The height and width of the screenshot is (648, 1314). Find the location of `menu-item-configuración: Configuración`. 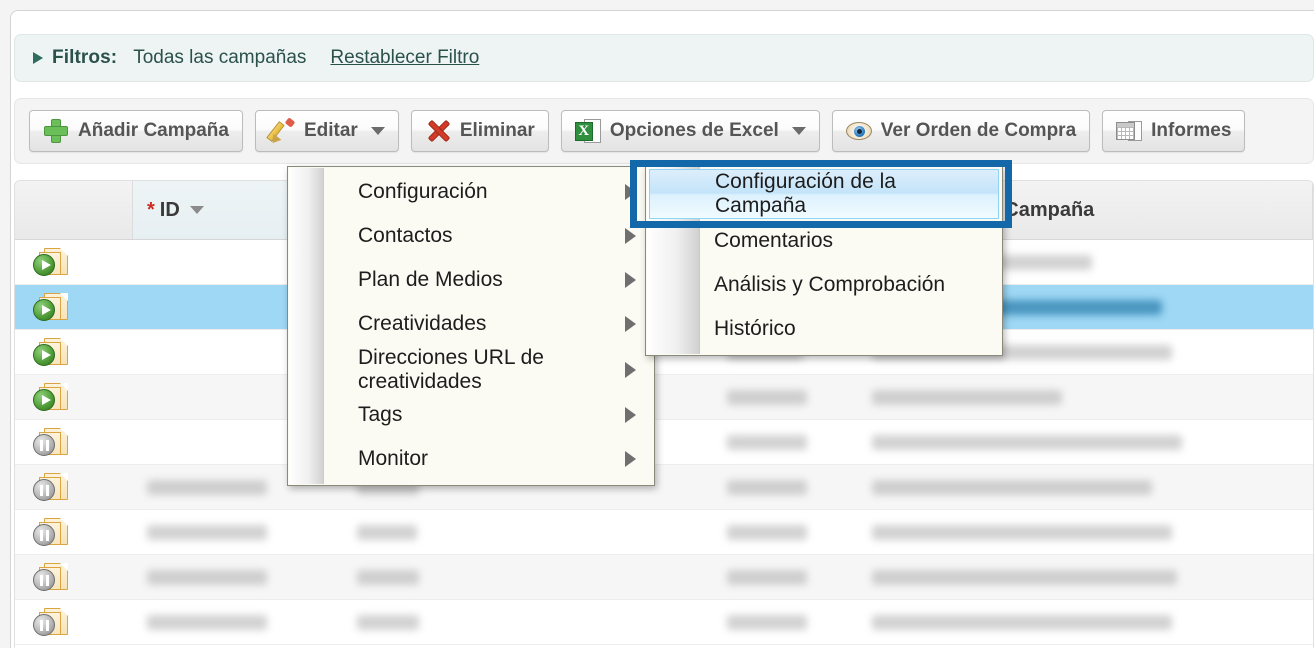

menu-item-configuración: Configuración is located at coordinates (471, 192).